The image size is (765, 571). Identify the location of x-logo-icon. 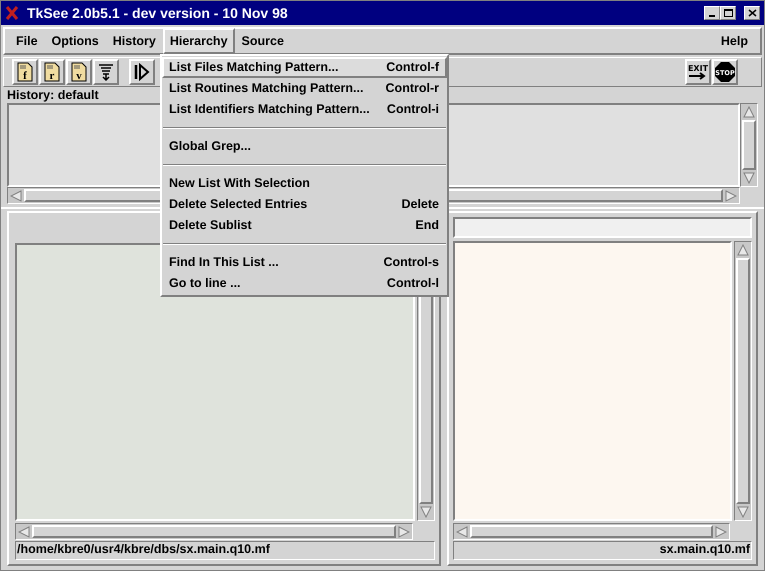
(12, 13).